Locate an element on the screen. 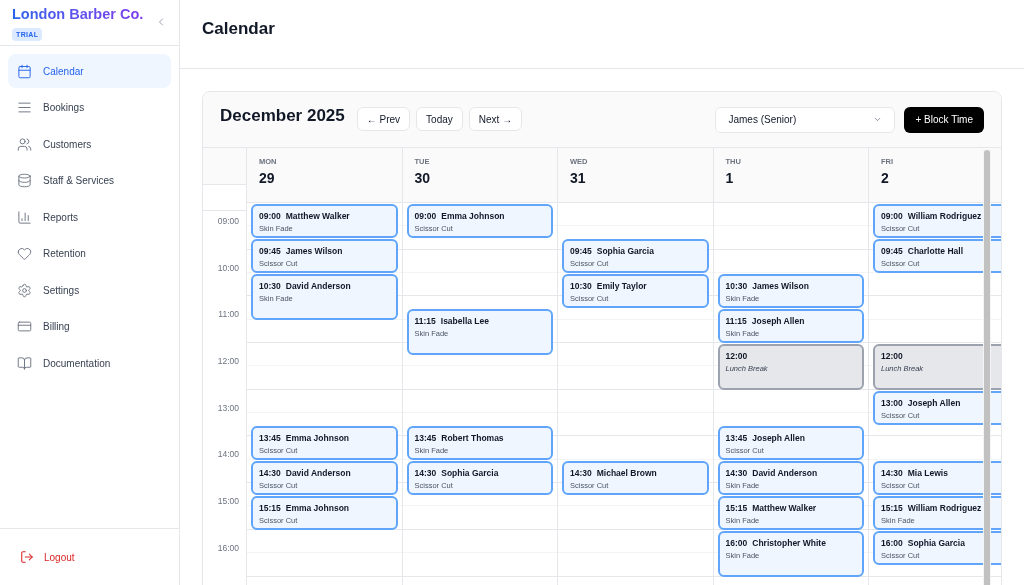 The height and width of the screenshot is (585, 1024). day-number: 29 is located at coordinates (267, 178).